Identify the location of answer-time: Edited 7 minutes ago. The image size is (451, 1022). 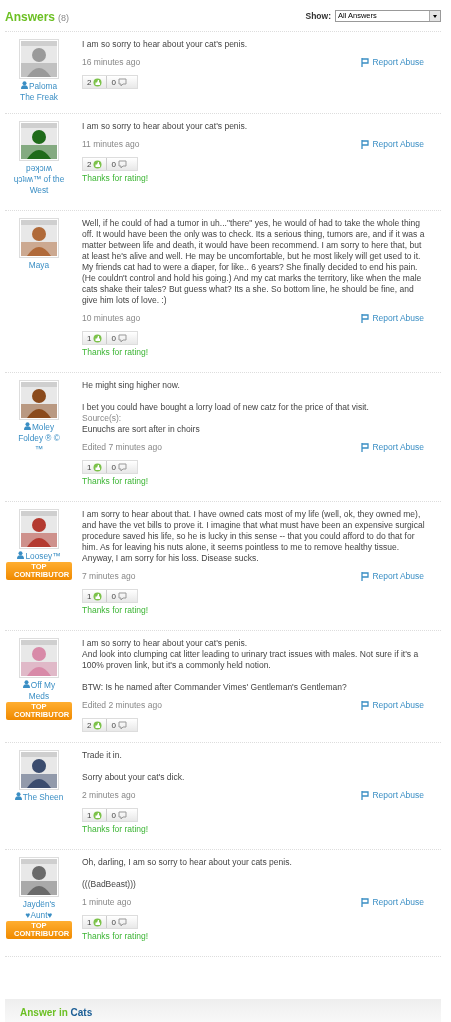
(122, 447).